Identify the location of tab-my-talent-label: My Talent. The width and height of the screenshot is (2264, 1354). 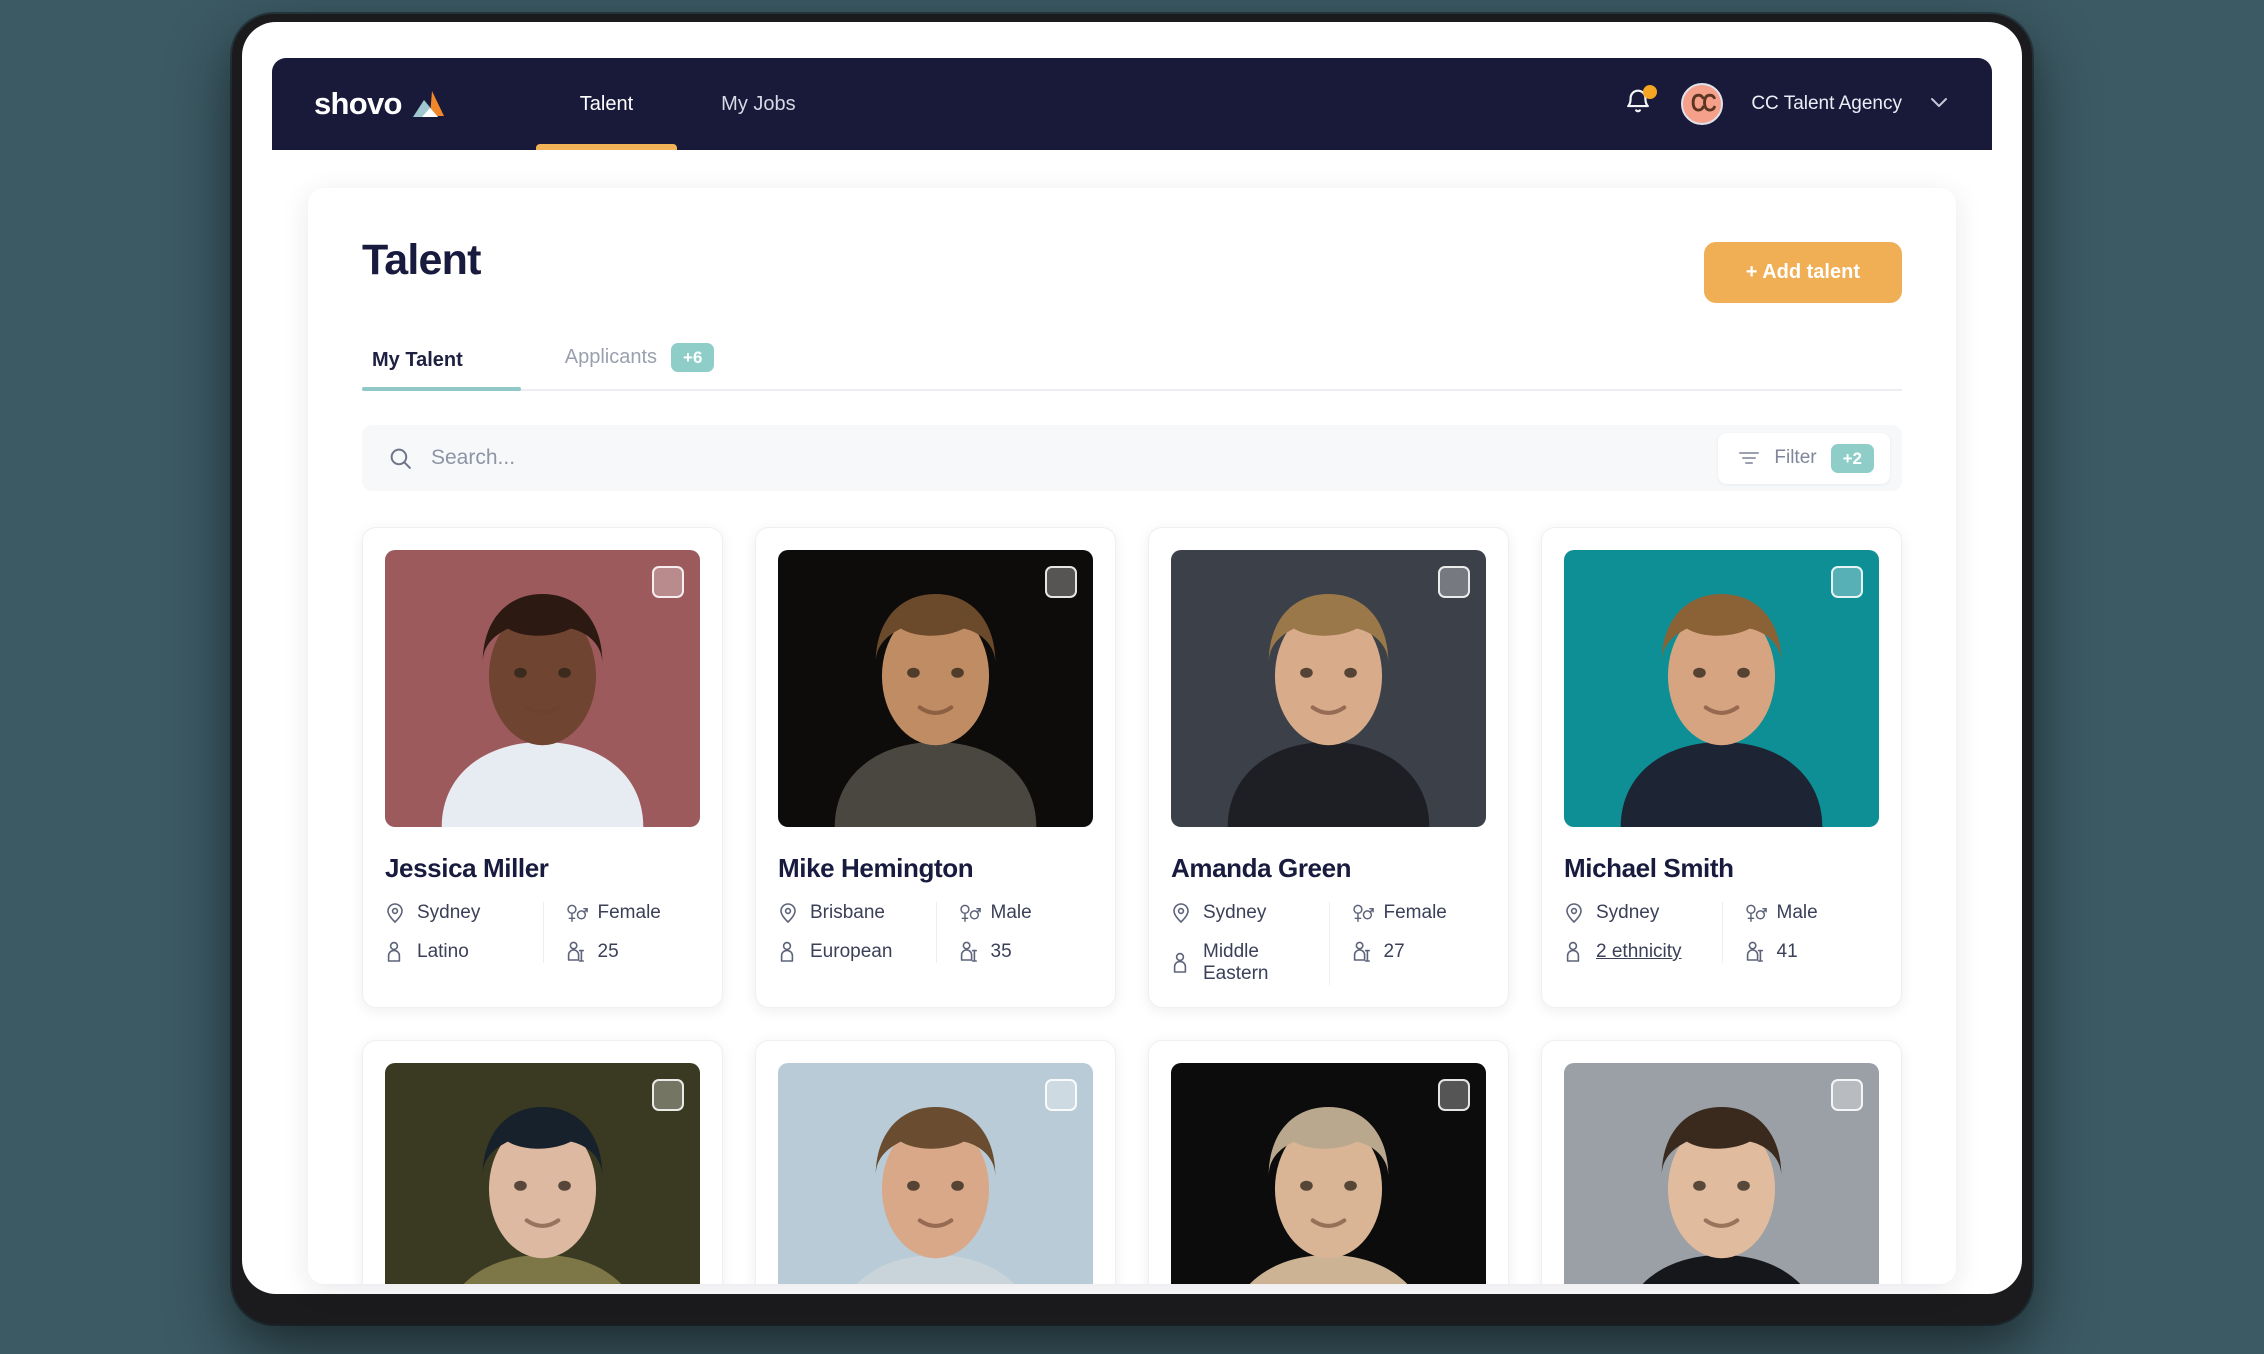
(417, 360).